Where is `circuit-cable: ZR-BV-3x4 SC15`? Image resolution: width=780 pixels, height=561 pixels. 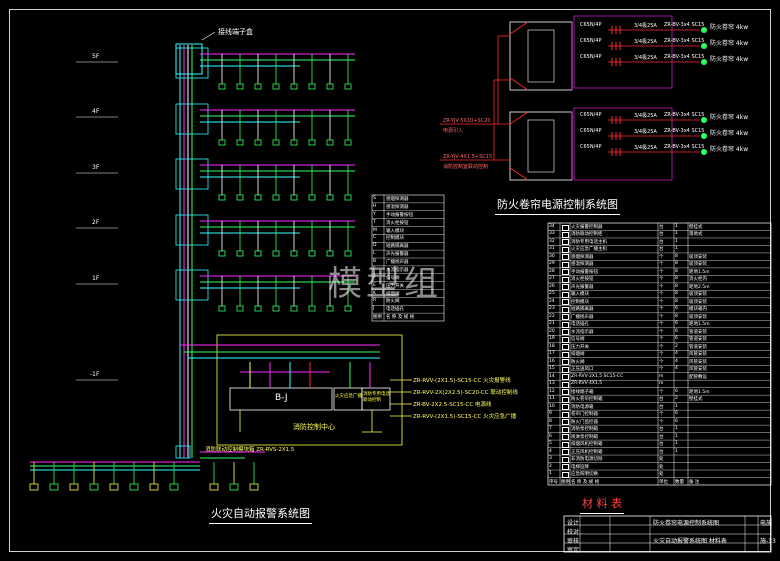
circuit-cable: ZR-BV-3x4 SC15 is located at coordinates (684, 147).